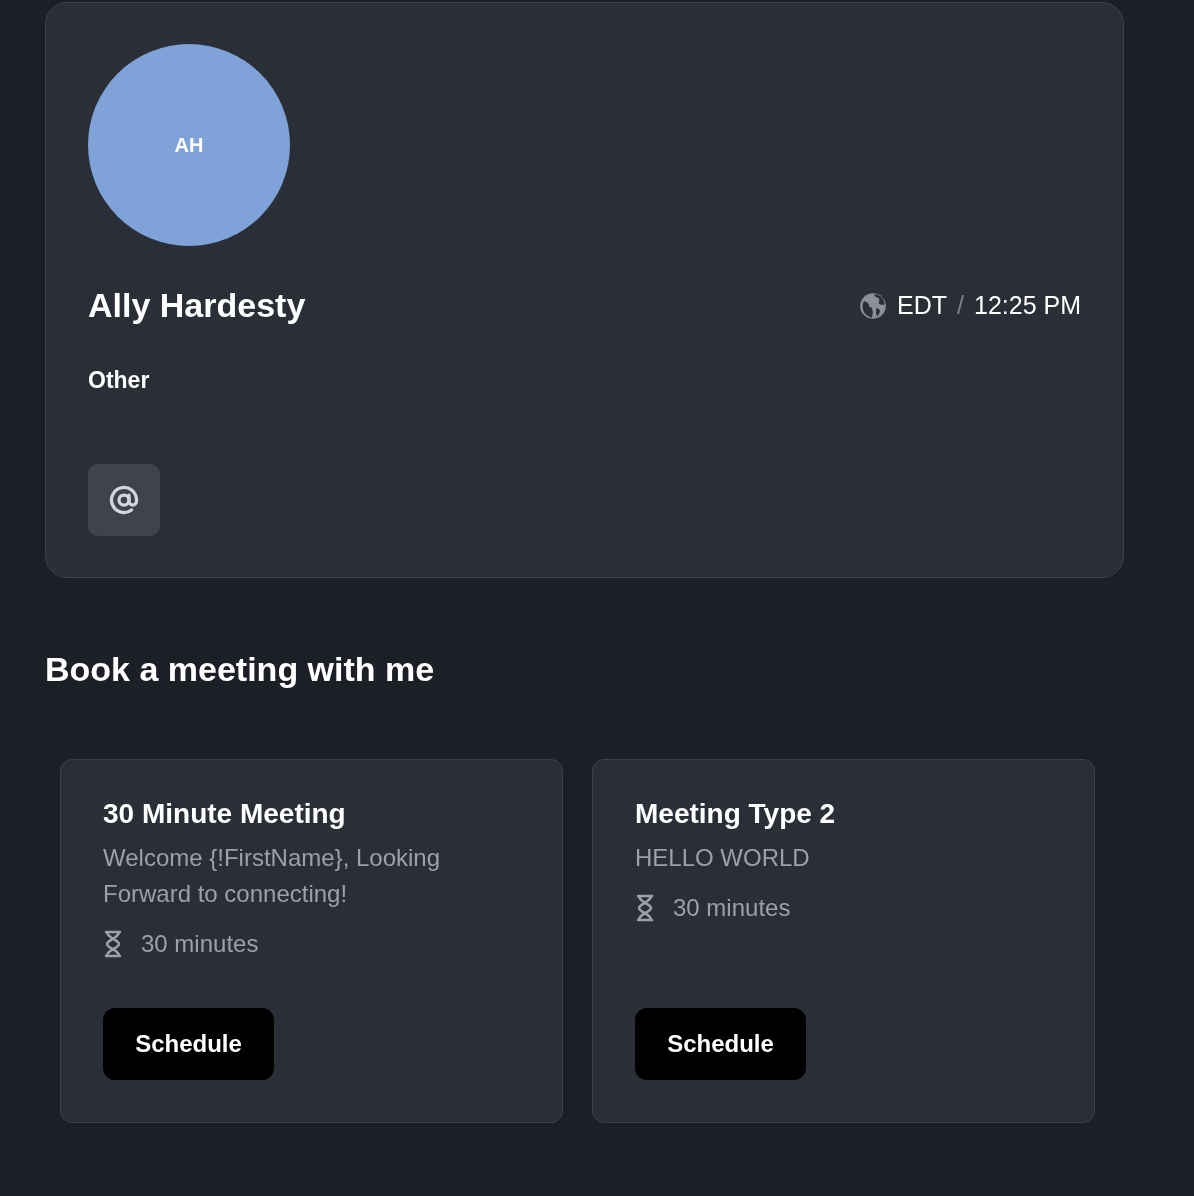  I want to click on meeting-description: Welcome {!FirstName}, Looking Forward to connecting!, so click(272, 876).